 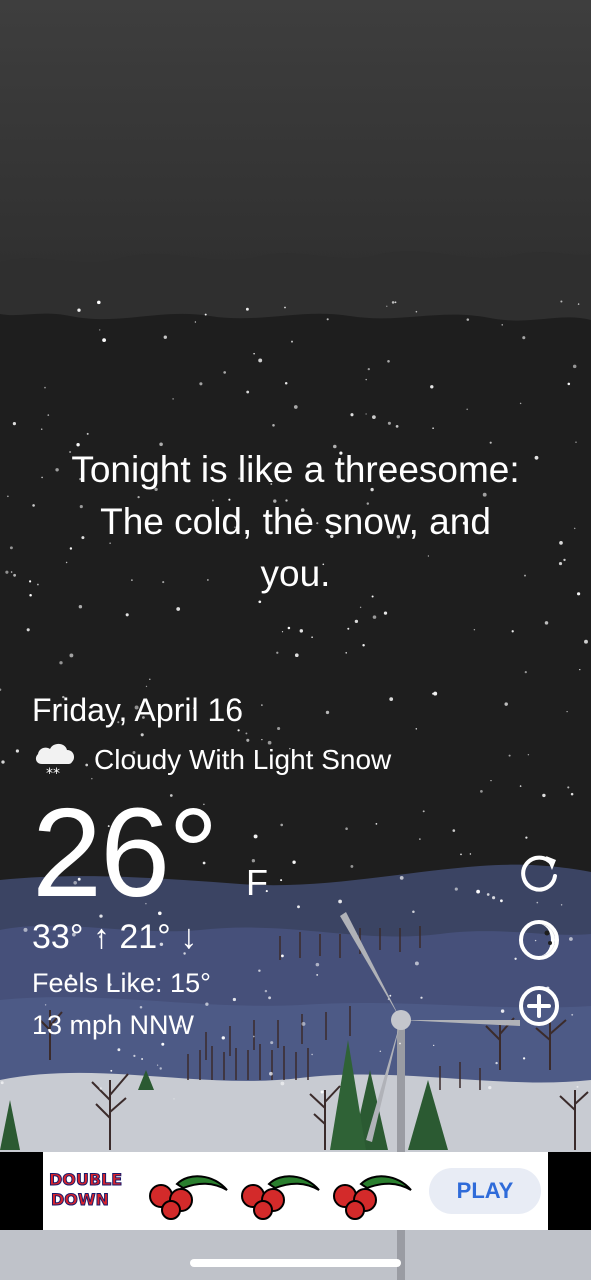 What do you see at coordinates (539, 1006) in the screenshot?
I see `add-location-icon` at bounding box center [539, 1006].